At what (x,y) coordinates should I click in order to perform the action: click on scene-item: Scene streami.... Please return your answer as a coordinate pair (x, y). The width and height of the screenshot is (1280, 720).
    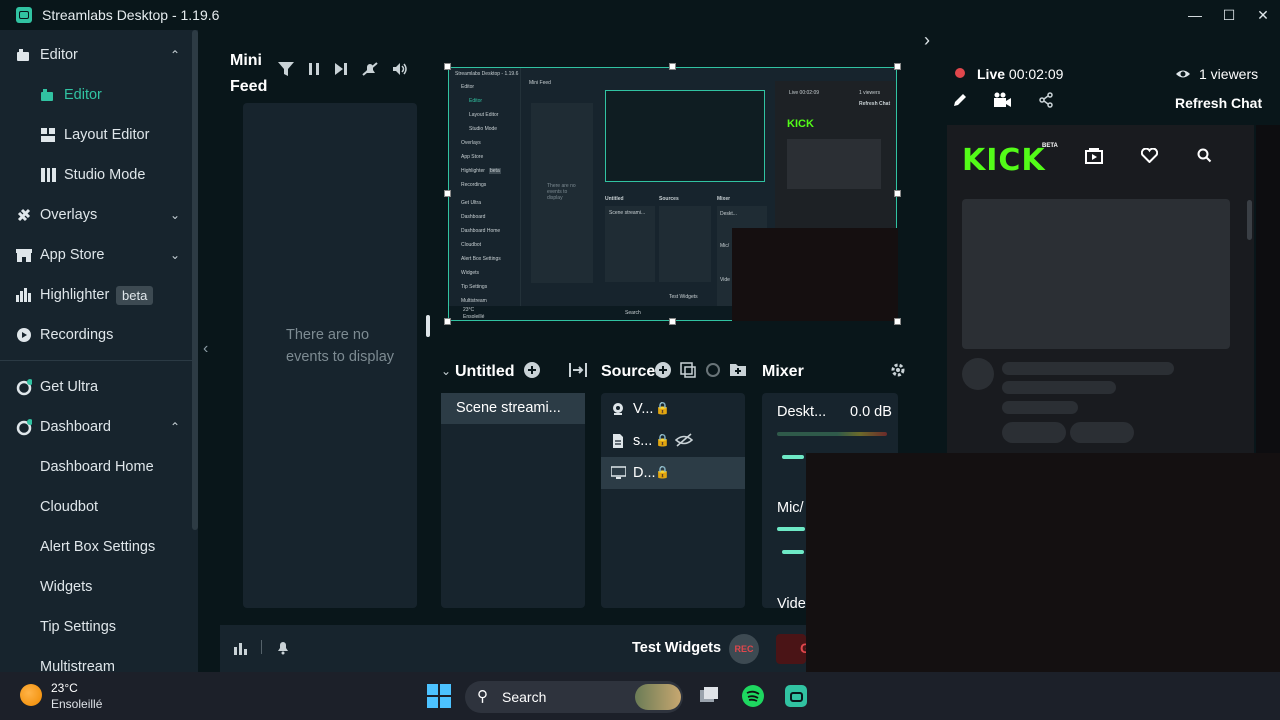
    Looking at the image, I should click on (513, 408).